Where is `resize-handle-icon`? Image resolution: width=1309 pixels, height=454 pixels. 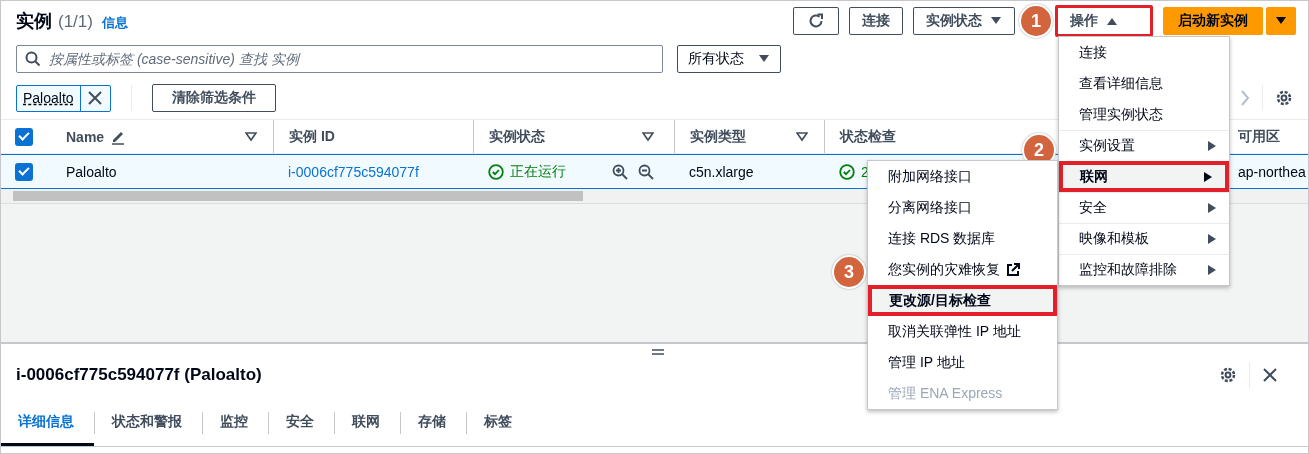
resize-handle-icon is located at coordinates (658, 352).